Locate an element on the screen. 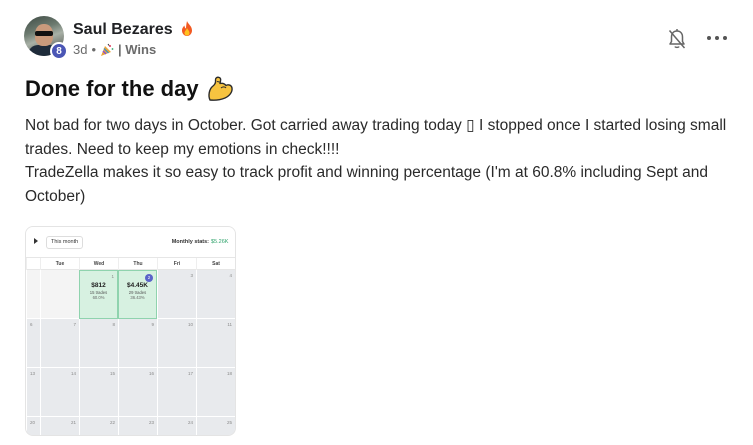  calendar-day-cell: 9 is located at coordinates (137, 343).